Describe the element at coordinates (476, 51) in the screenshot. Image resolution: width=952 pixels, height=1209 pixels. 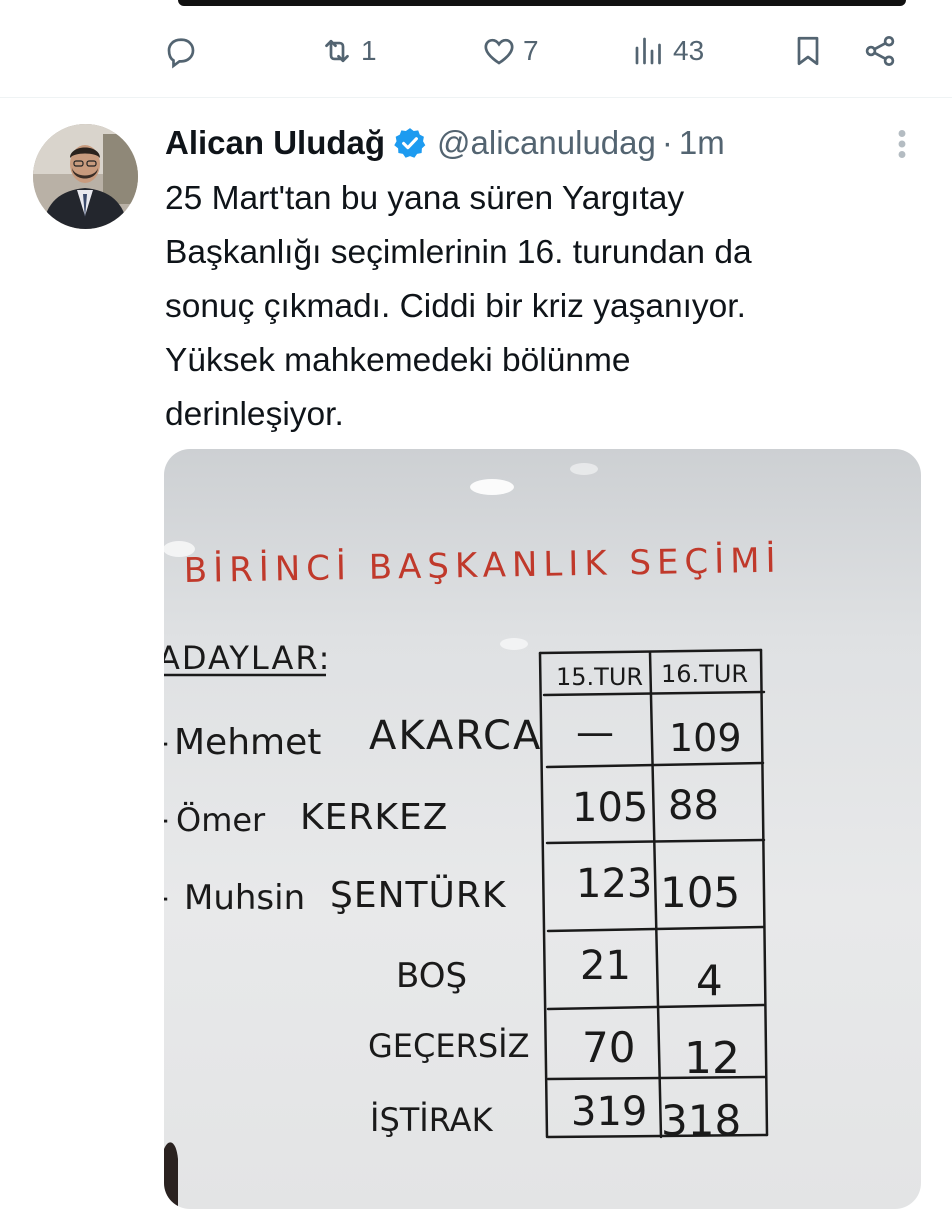
I see `previous-tweet-action-bar: 1 7 43` at that location.